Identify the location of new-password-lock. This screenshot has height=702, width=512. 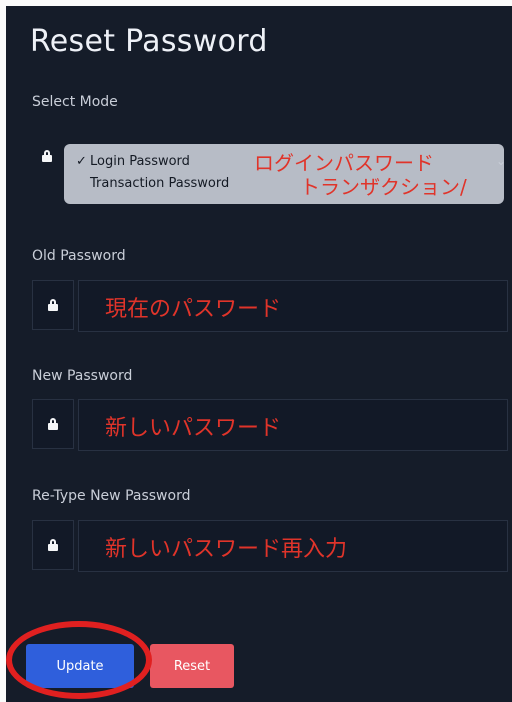
(53, 424).